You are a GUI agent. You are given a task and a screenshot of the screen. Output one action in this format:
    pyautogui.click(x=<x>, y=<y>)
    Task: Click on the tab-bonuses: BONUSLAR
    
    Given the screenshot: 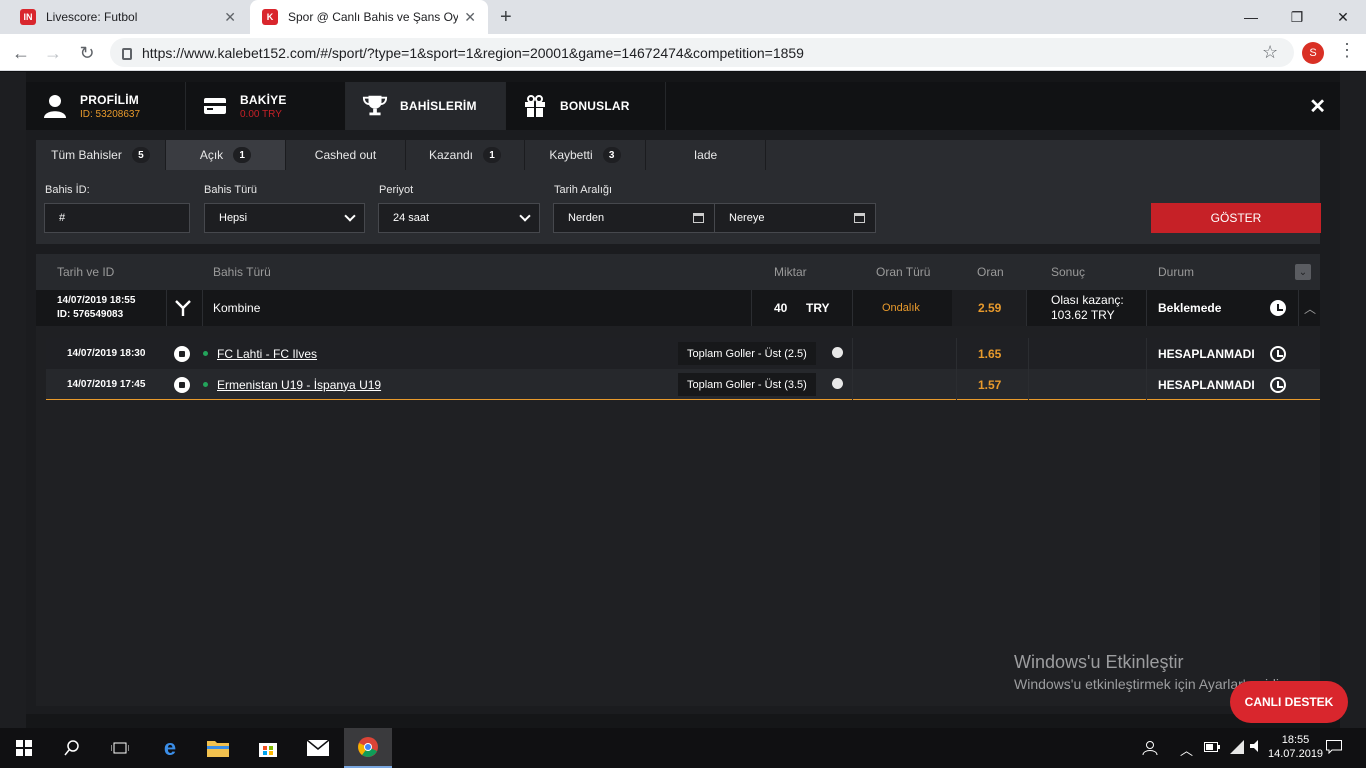 What is the action you would take?
    pyautogui.click(x=586, y=106)
    